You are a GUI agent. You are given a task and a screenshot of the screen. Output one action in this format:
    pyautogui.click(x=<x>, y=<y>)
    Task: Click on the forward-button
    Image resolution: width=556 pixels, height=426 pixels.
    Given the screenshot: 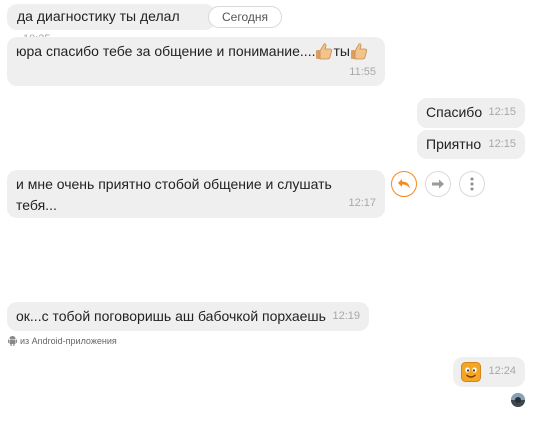 What is the action you would take?
    pyautogui.click(x=438, y=184)
    